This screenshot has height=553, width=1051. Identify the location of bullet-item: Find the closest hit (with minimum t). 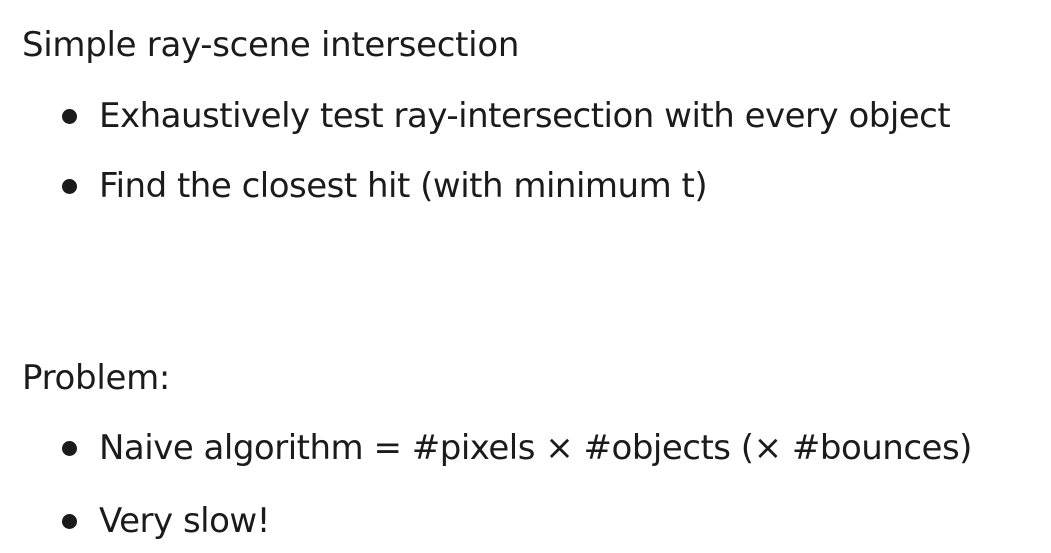
(385, 186).